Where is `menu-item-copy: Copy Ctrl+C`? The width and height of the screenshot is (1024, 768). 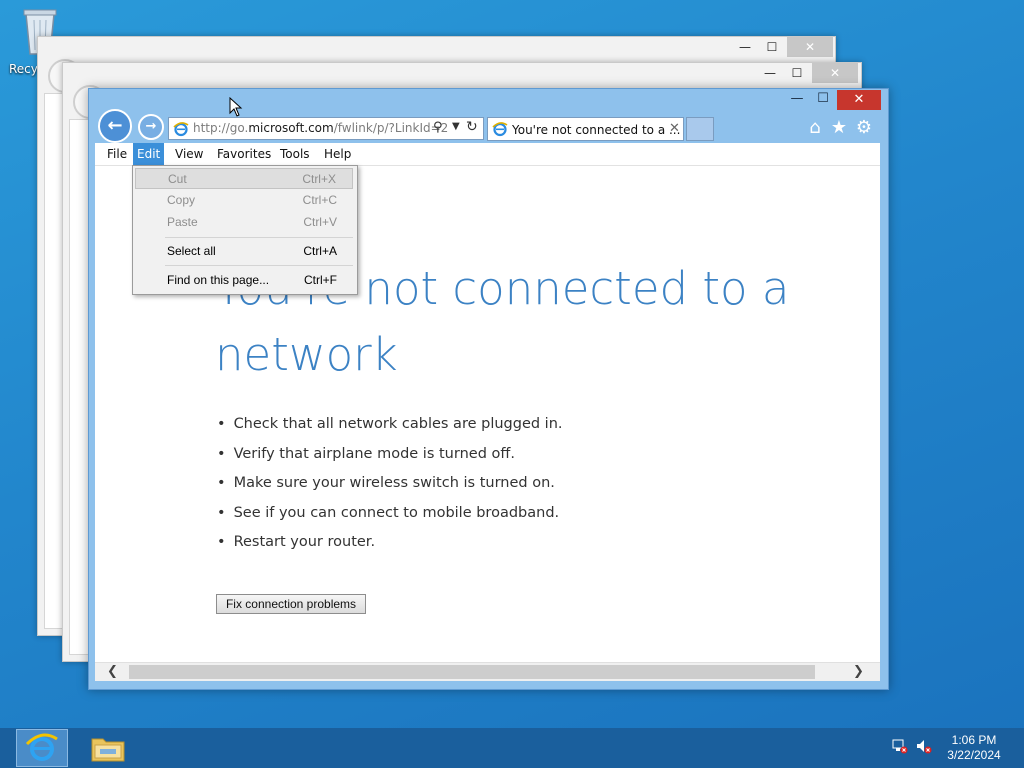 menu-item-copy: Copy Ctrl+C is located at coordinates (244, 200).